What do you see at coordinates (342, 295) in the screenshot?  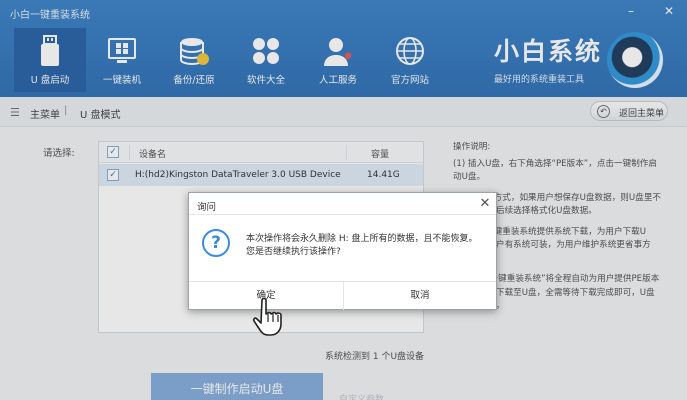 I see `dialog-buttons: 确定 取消` at bounding box center [342, 295].